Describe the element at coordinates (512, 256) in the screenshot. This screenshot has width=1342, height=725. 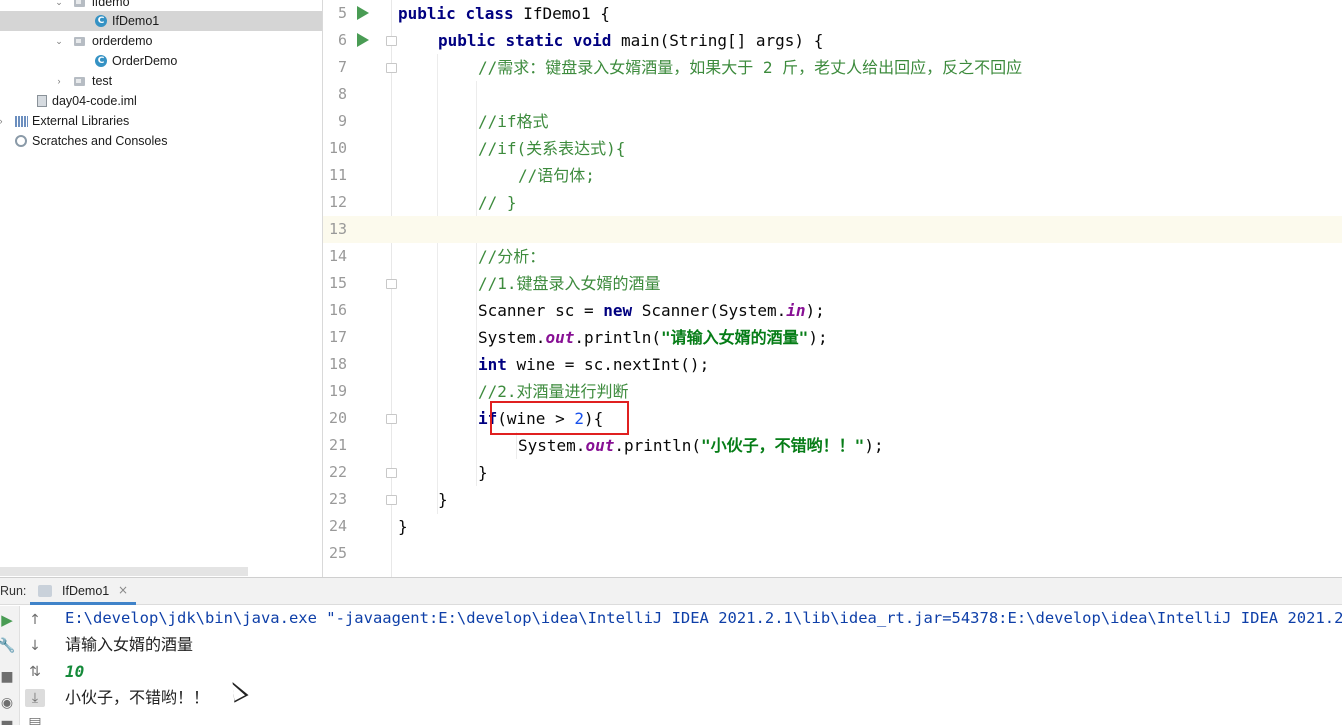
I see `code-comment: //分析：` at that location.